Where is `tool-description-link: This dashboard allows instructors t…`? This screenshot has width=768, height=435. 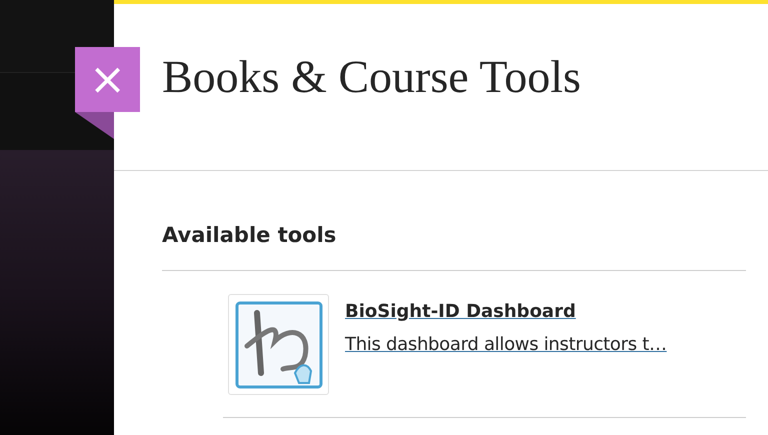
tool-description-link: This dashboard allows instructors t… is located at coordinates (506, 344).